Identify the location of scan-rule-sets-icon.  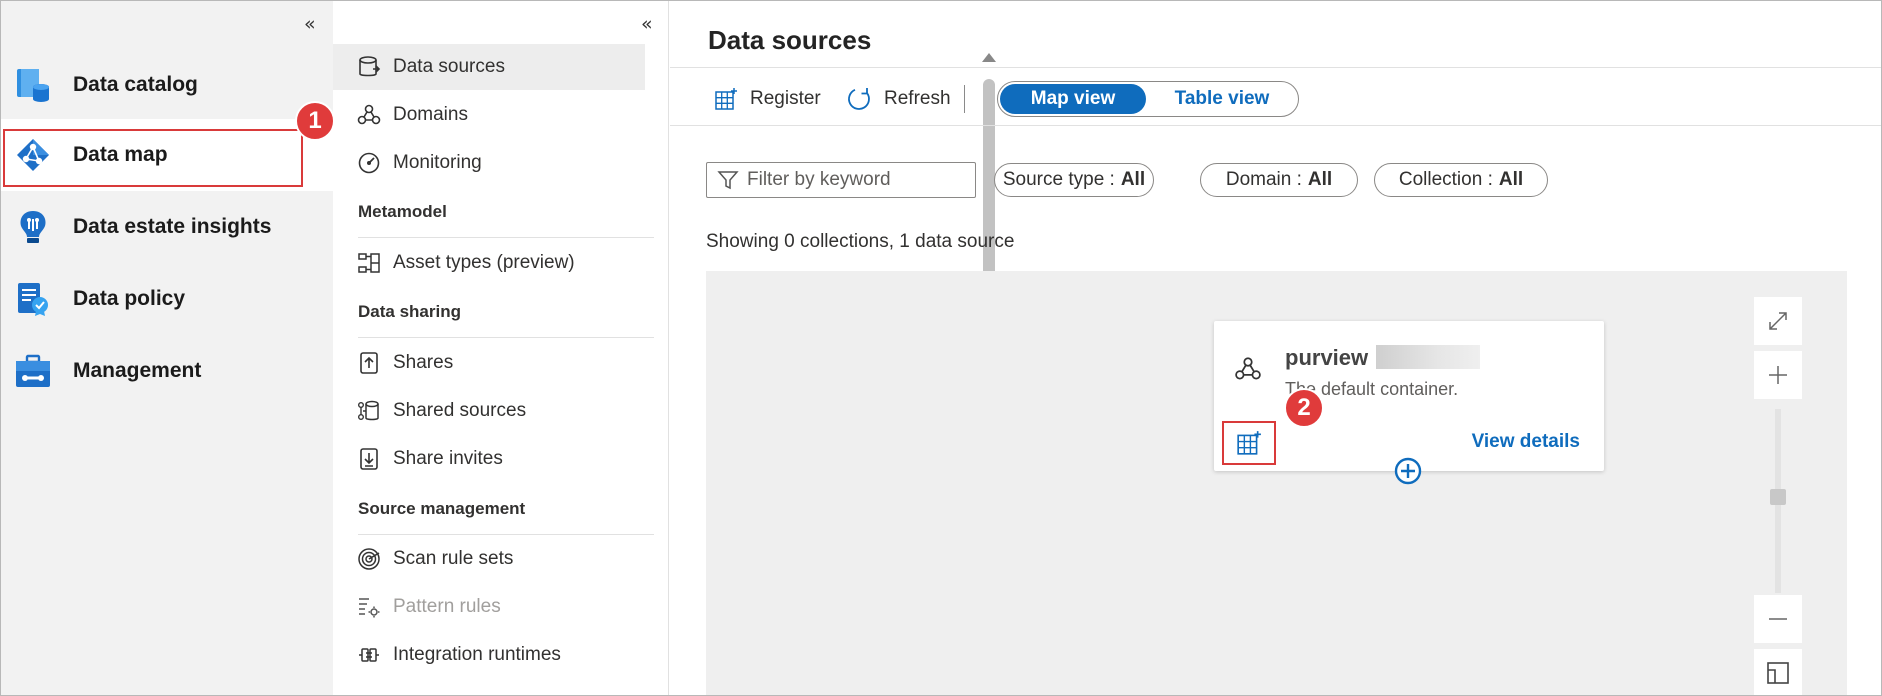
(369, 559).